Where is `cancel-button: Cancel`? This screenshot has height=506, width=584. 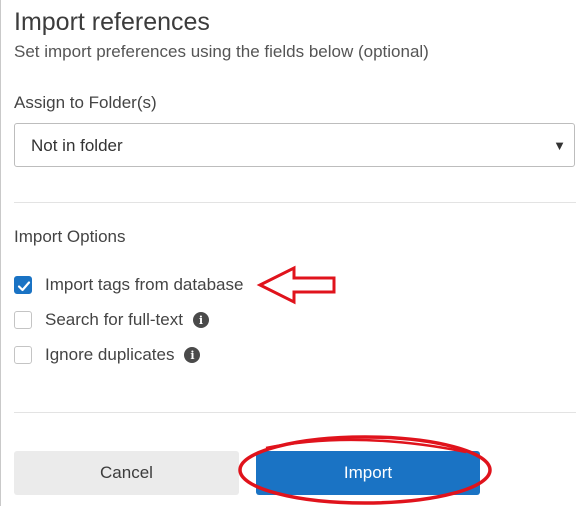 cancel-button: Cancel is located at coordinates (126, 473).